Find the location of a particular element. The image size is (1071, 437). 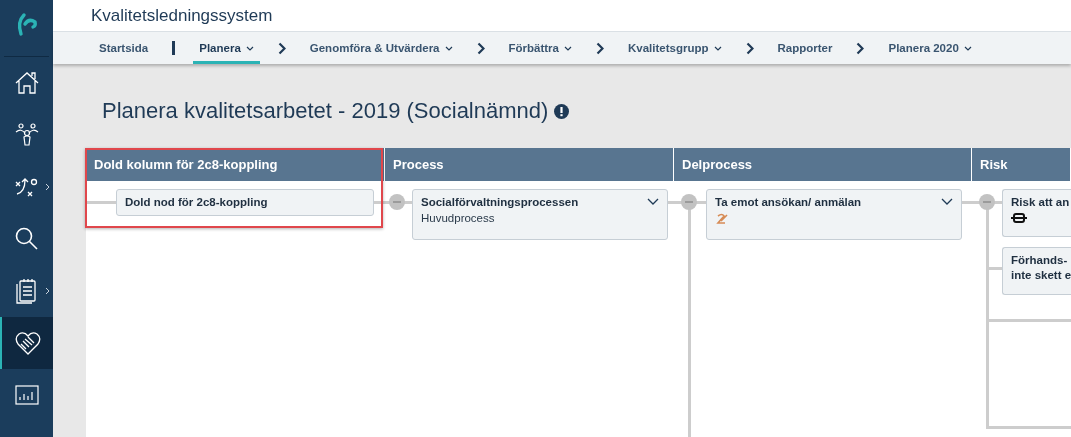

column-header: Risk is located at coordinates (1021, 164).